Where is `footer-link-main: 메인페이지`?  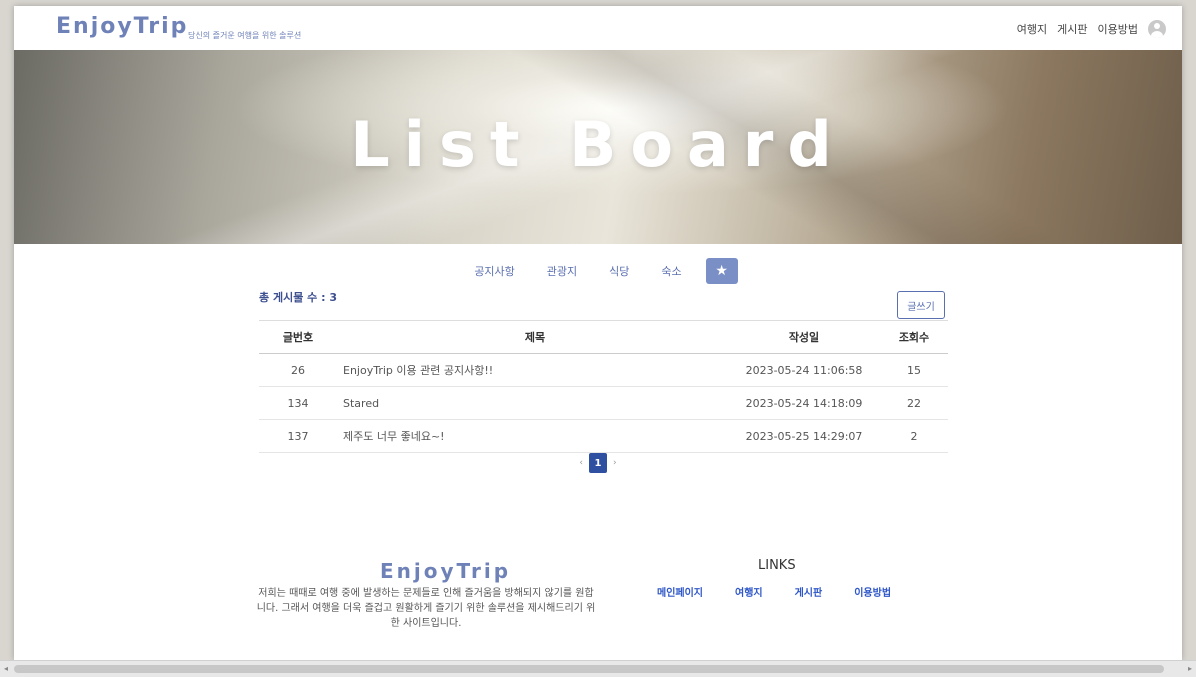
footer-link-main: 메인페이지 is located at coordinates (680, 591).